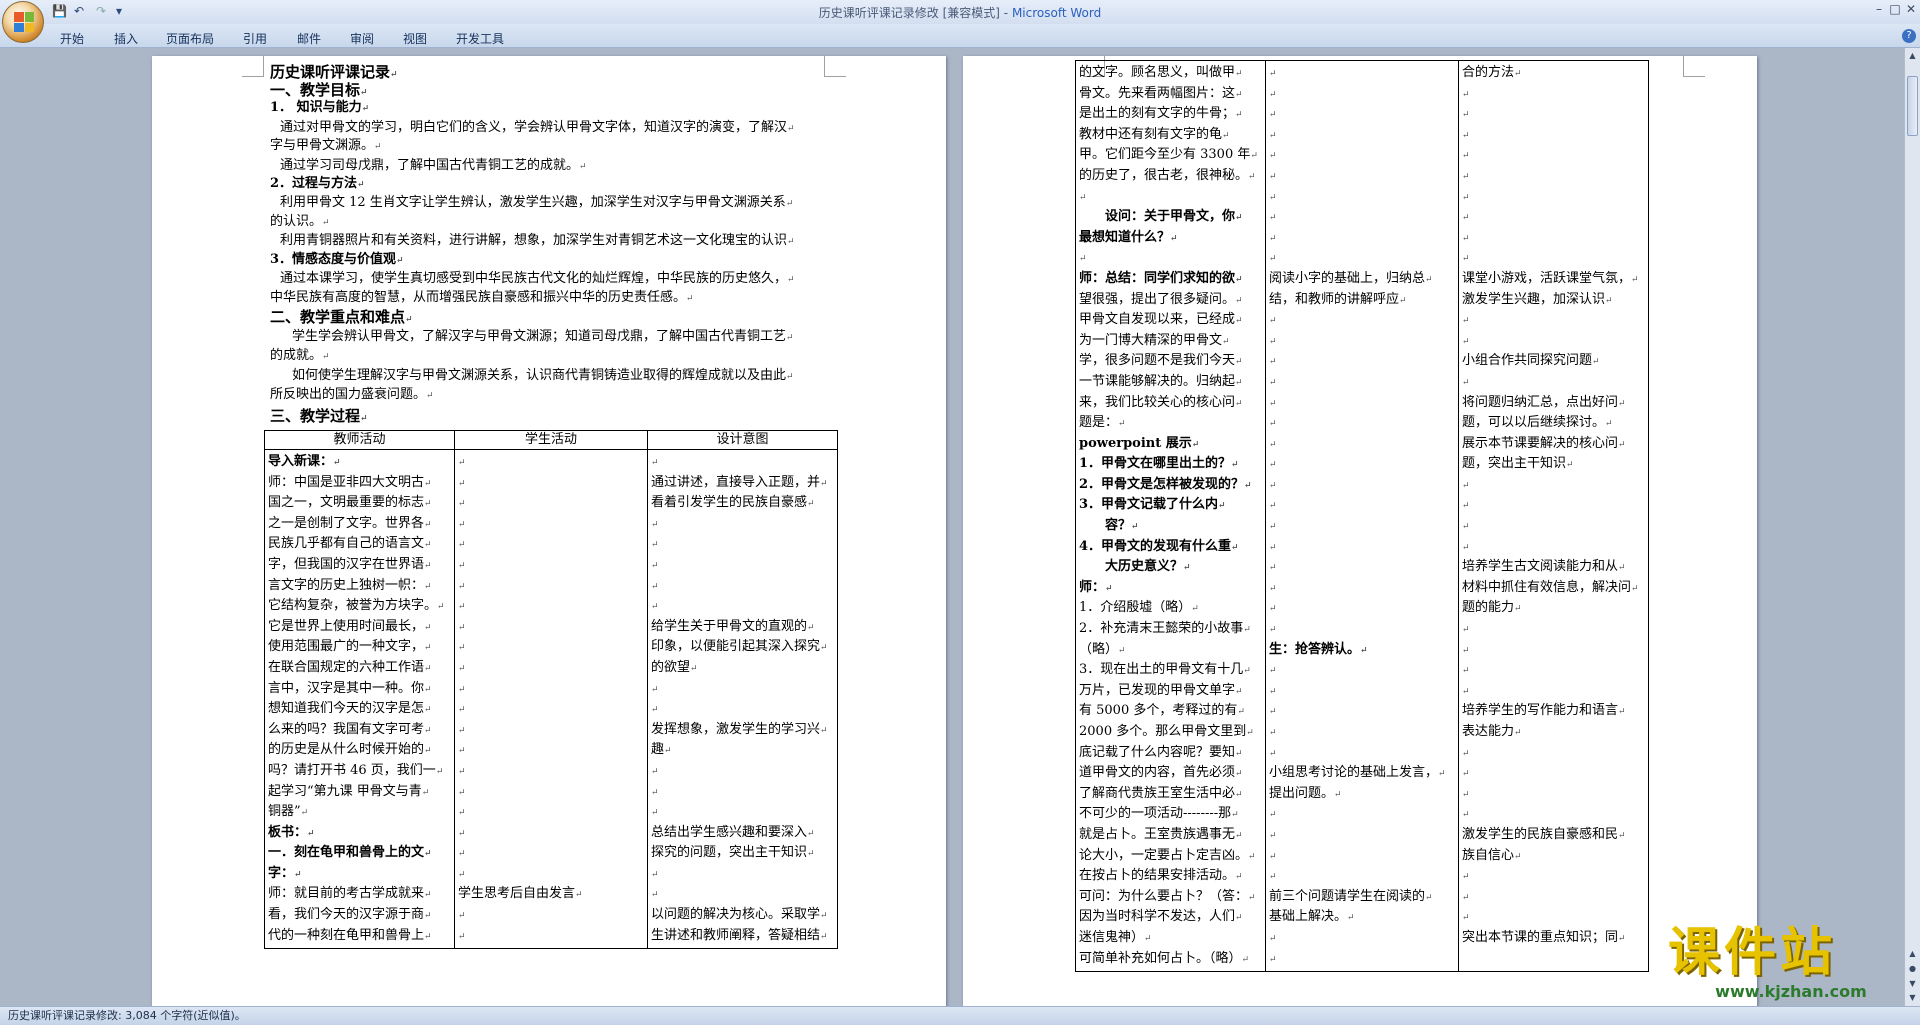  I want to click on cell-line: 骨文。先来看两幅图片：这↵, so click(1161, 93).